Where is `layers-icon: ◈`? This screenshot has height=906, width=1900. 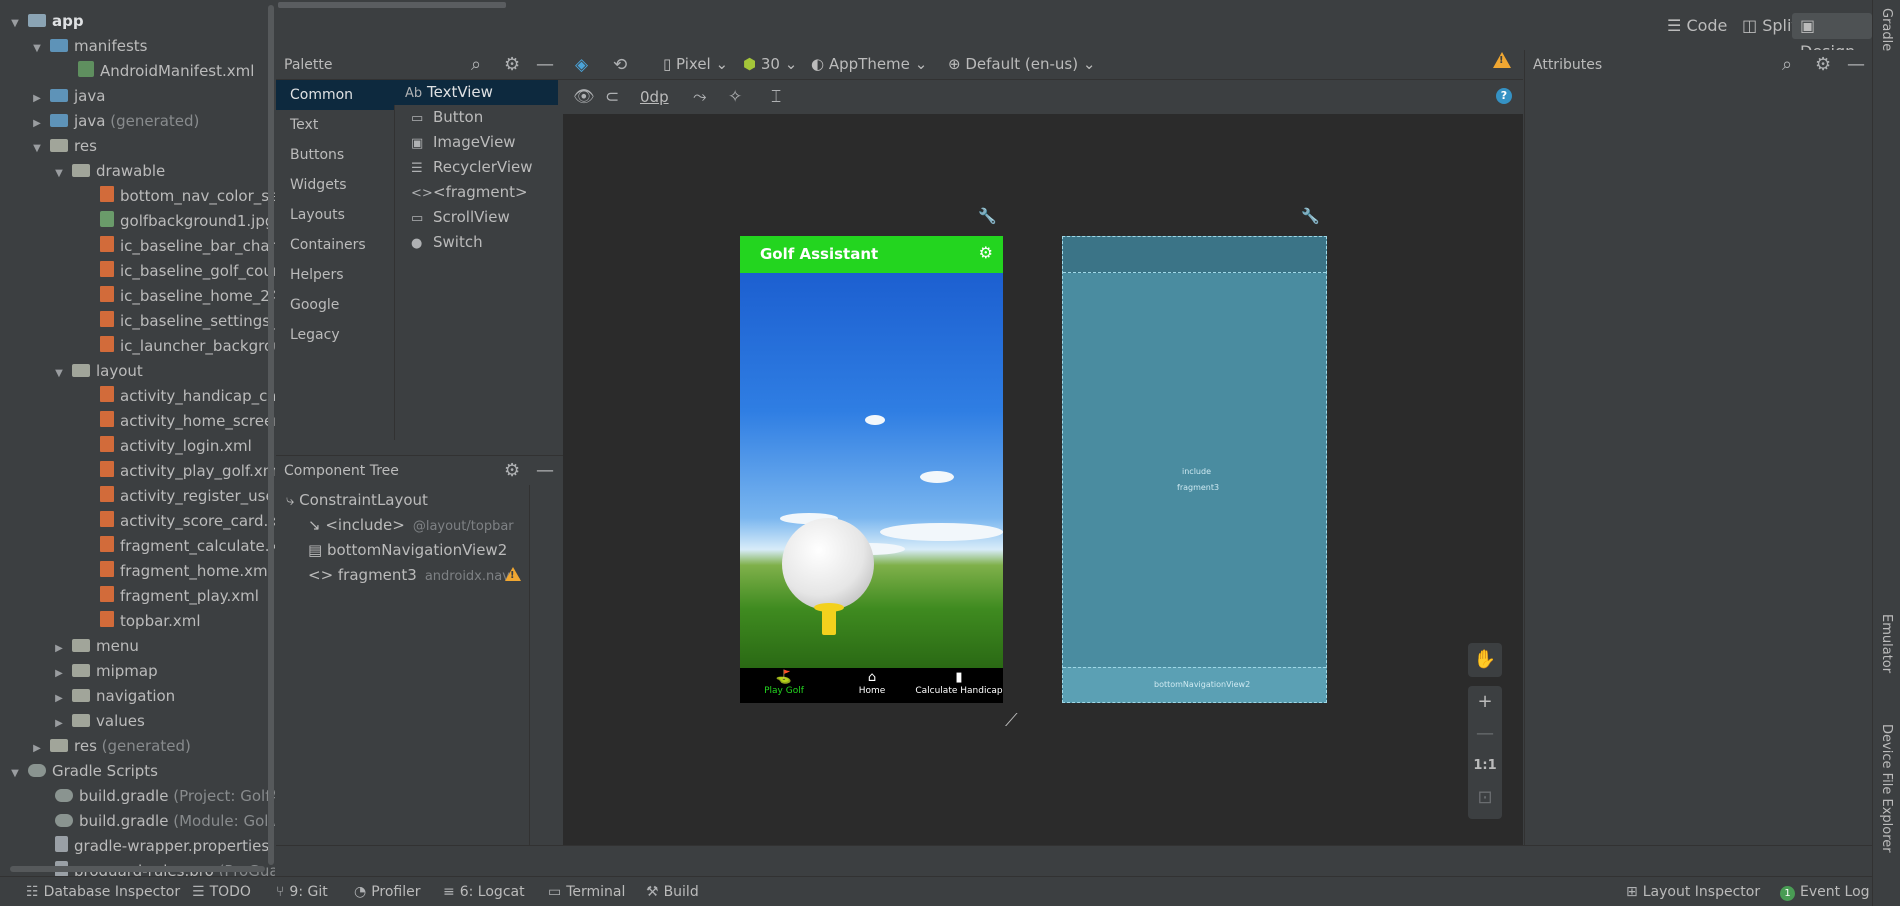 layers-icon: ◈ is located at coordinates (581, 65).